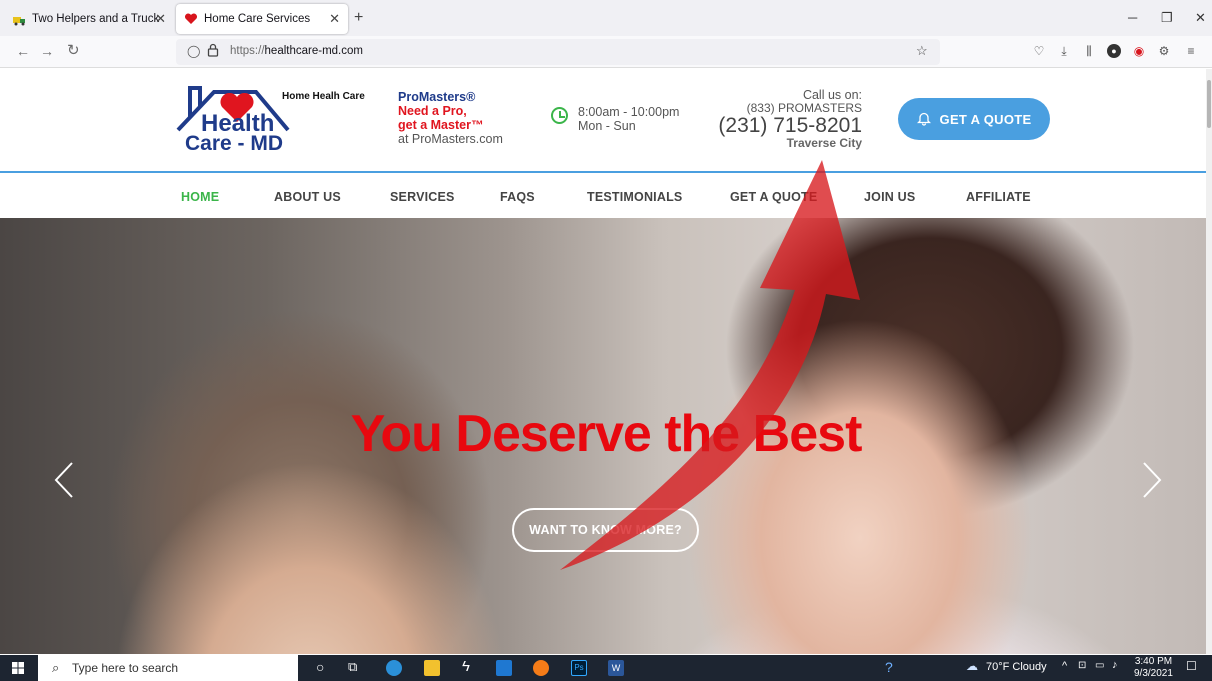  What do you see at coordinates (257, 19) in the screenshot?
I see `tab-title: Home Care Services` at bounding box center [257, 19].